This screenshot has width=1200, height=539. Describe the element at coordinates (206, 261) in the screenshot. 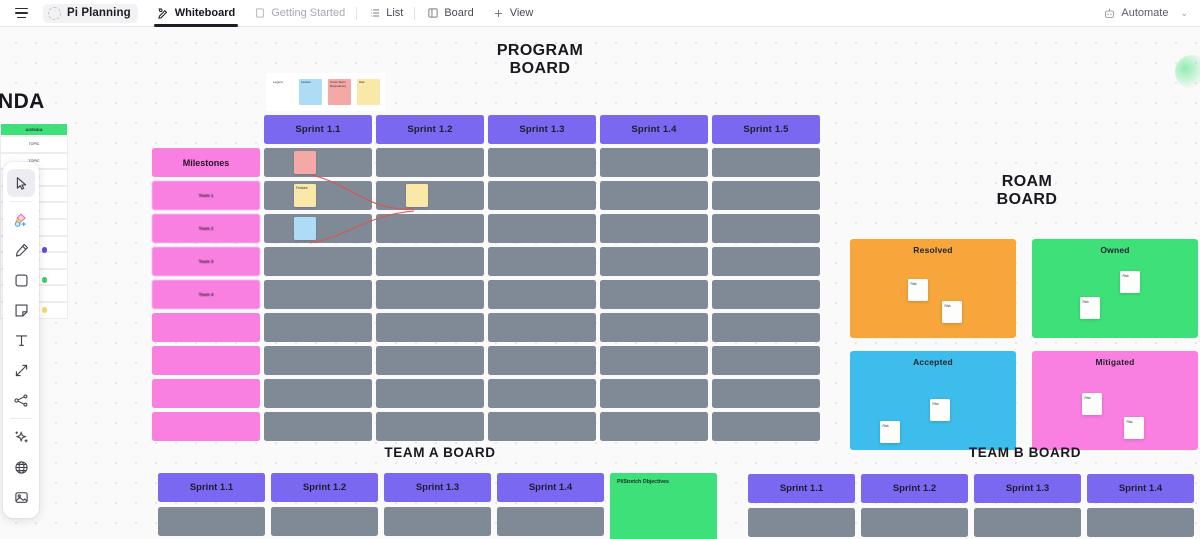

I see `program-board-row-label: Team 3` at that location.